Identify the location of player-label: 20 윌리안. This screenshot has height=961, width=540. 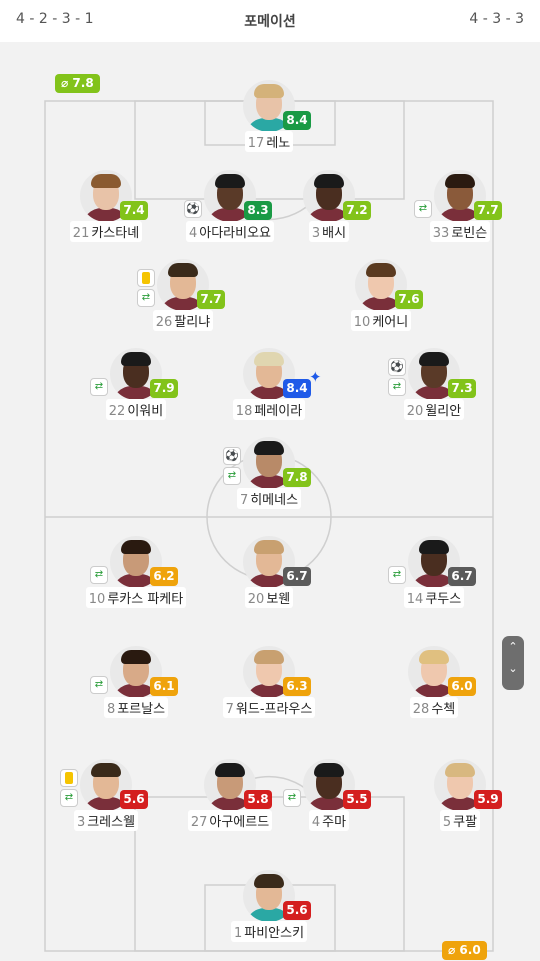
(434, 409).